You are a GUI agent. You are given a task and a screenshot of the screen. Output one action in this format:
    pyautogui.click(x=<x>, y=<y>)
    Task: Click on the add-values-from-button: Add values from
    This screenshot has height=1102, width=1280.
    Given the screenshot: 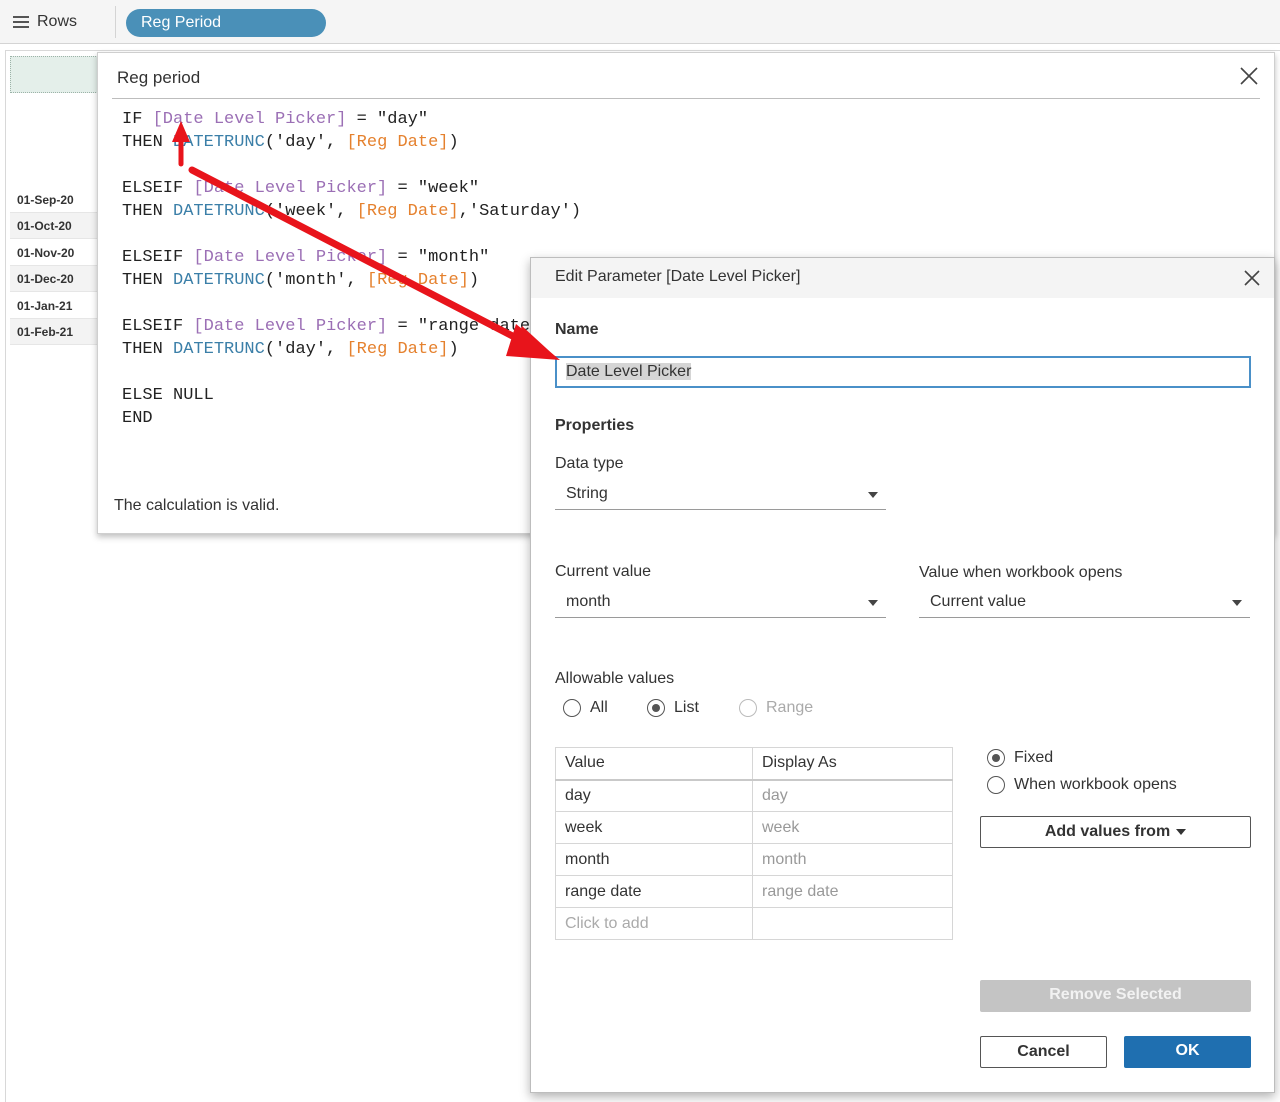 What is the action you would take?
    pyautogui.click(x=1115, y=832)
    